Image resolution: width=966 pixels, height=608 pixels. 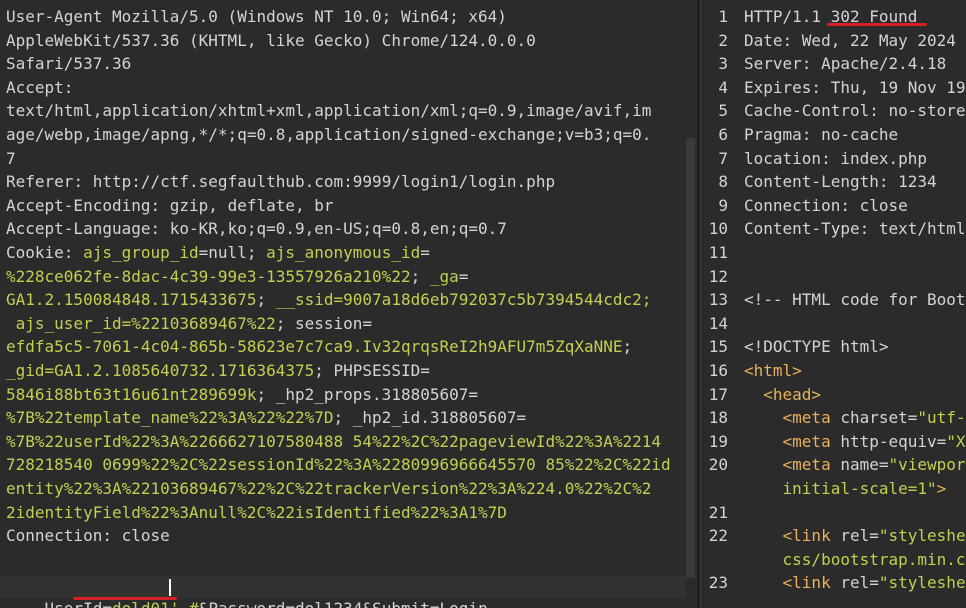 I want to click on ampersand: &, so click(x=367, y=603).